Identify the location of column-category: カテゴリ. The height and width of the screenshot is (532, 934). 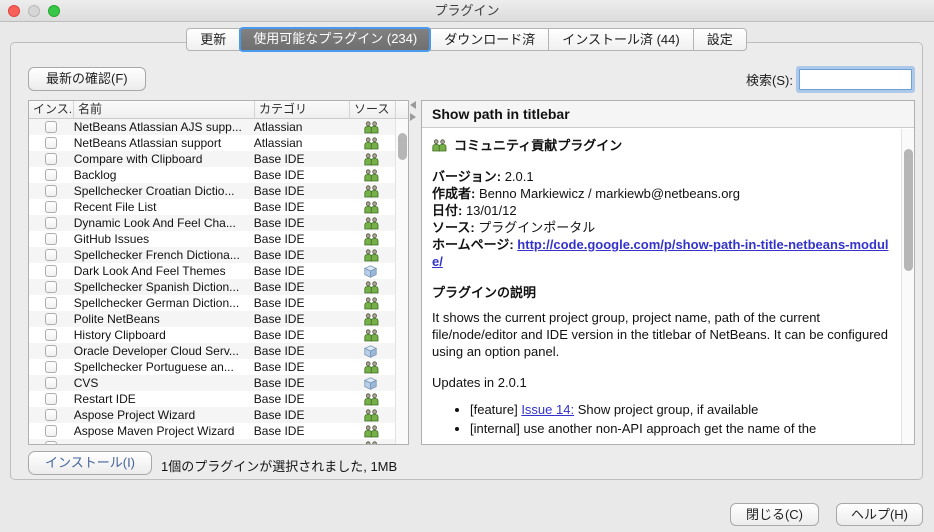
(302, 109).